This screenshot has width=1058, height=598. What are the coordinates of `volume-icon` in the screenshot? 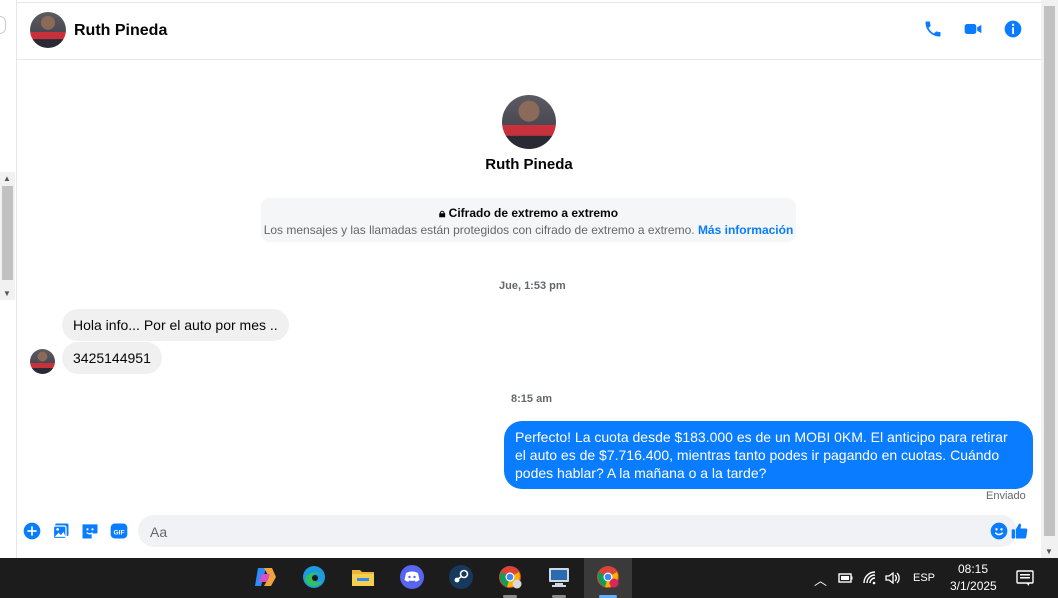 It's located at (892, 578).